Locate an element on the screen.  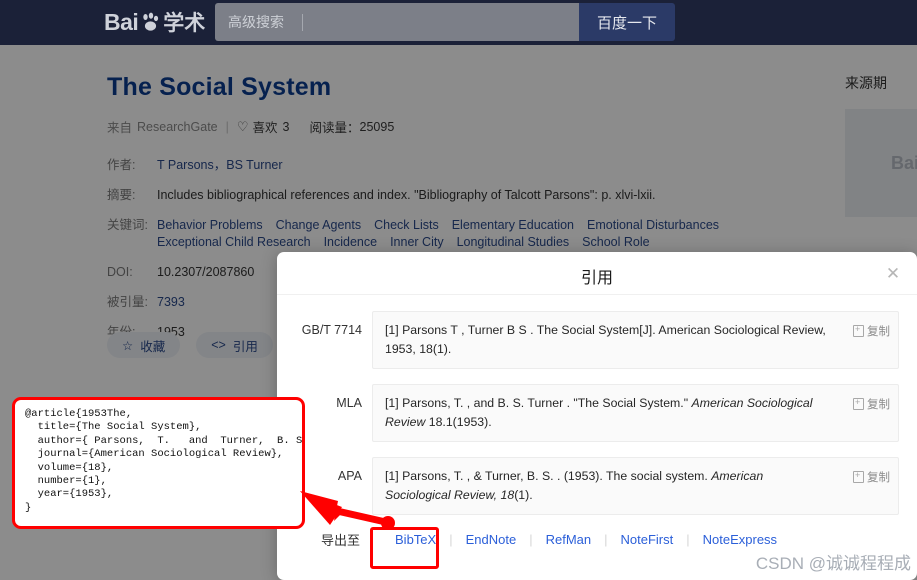
search-submit-button: 百度一下 is located at coordinates (627, 22).